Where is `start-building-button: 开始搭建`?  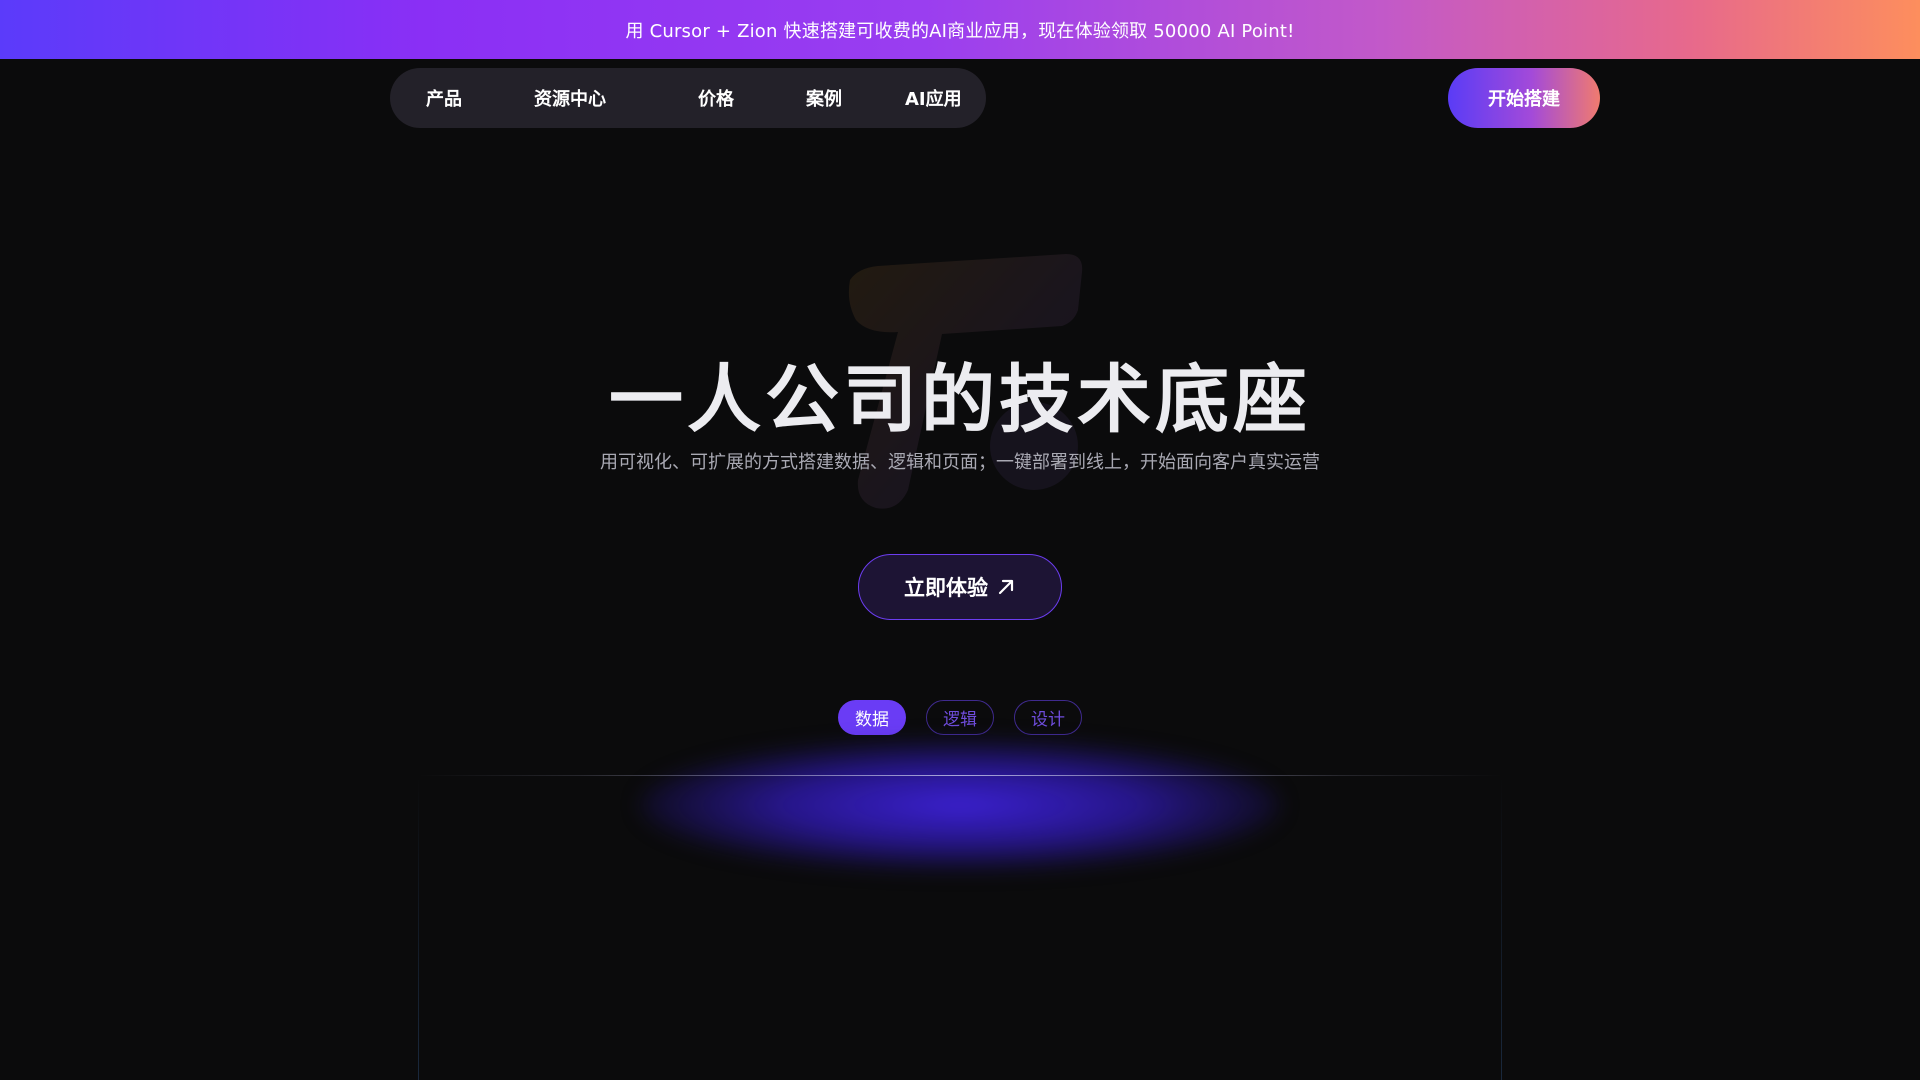
start-building-button: 开始搭建 is located at coordinates (1524, 98).